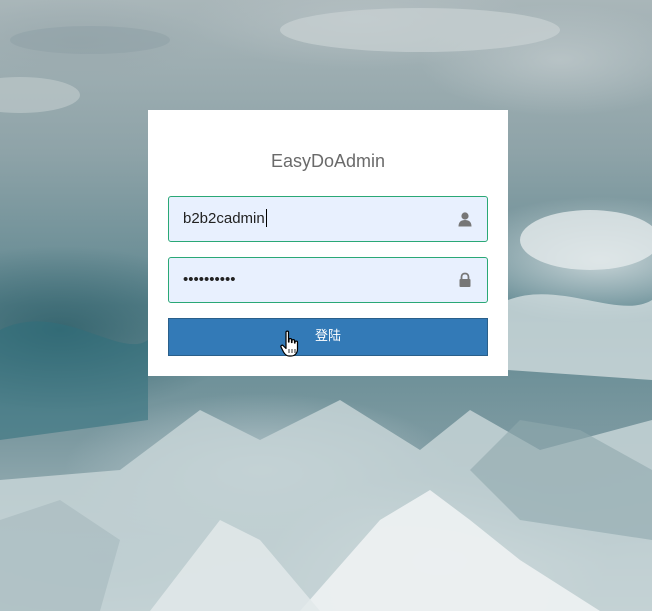 This screenshot has width=652, height=611. What do you see at coordinates (328, 219) in the screenshot?
I see `username-field: b2b2cadmin` at bounding box center [328, 219].